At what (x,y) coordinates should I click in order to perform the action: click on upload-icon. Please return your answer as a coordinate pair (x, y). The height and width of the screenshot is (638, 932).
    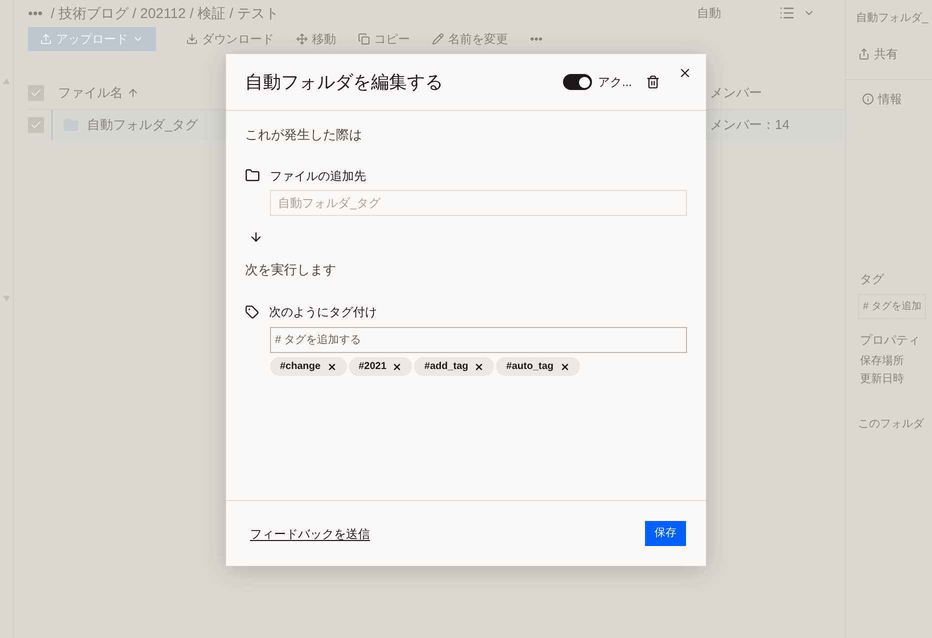
    Looking at the image, I should click on (46, 39).